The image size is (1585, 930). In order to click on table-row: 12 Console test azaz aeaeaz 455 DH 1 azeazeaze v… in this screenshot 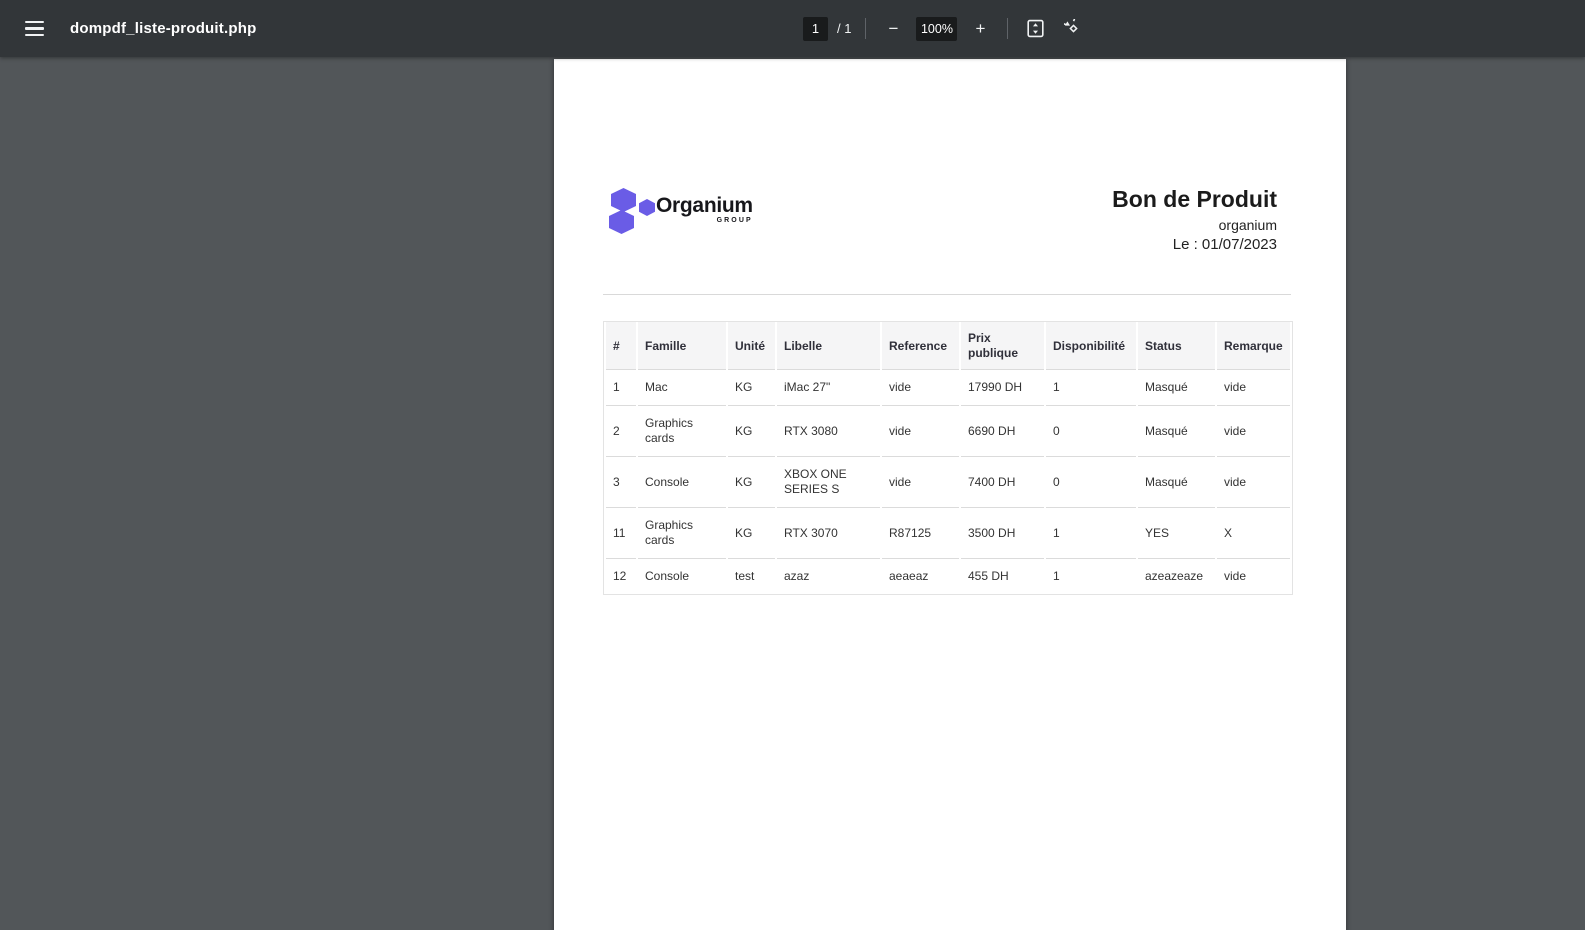, I will do `click(948, 576)`.